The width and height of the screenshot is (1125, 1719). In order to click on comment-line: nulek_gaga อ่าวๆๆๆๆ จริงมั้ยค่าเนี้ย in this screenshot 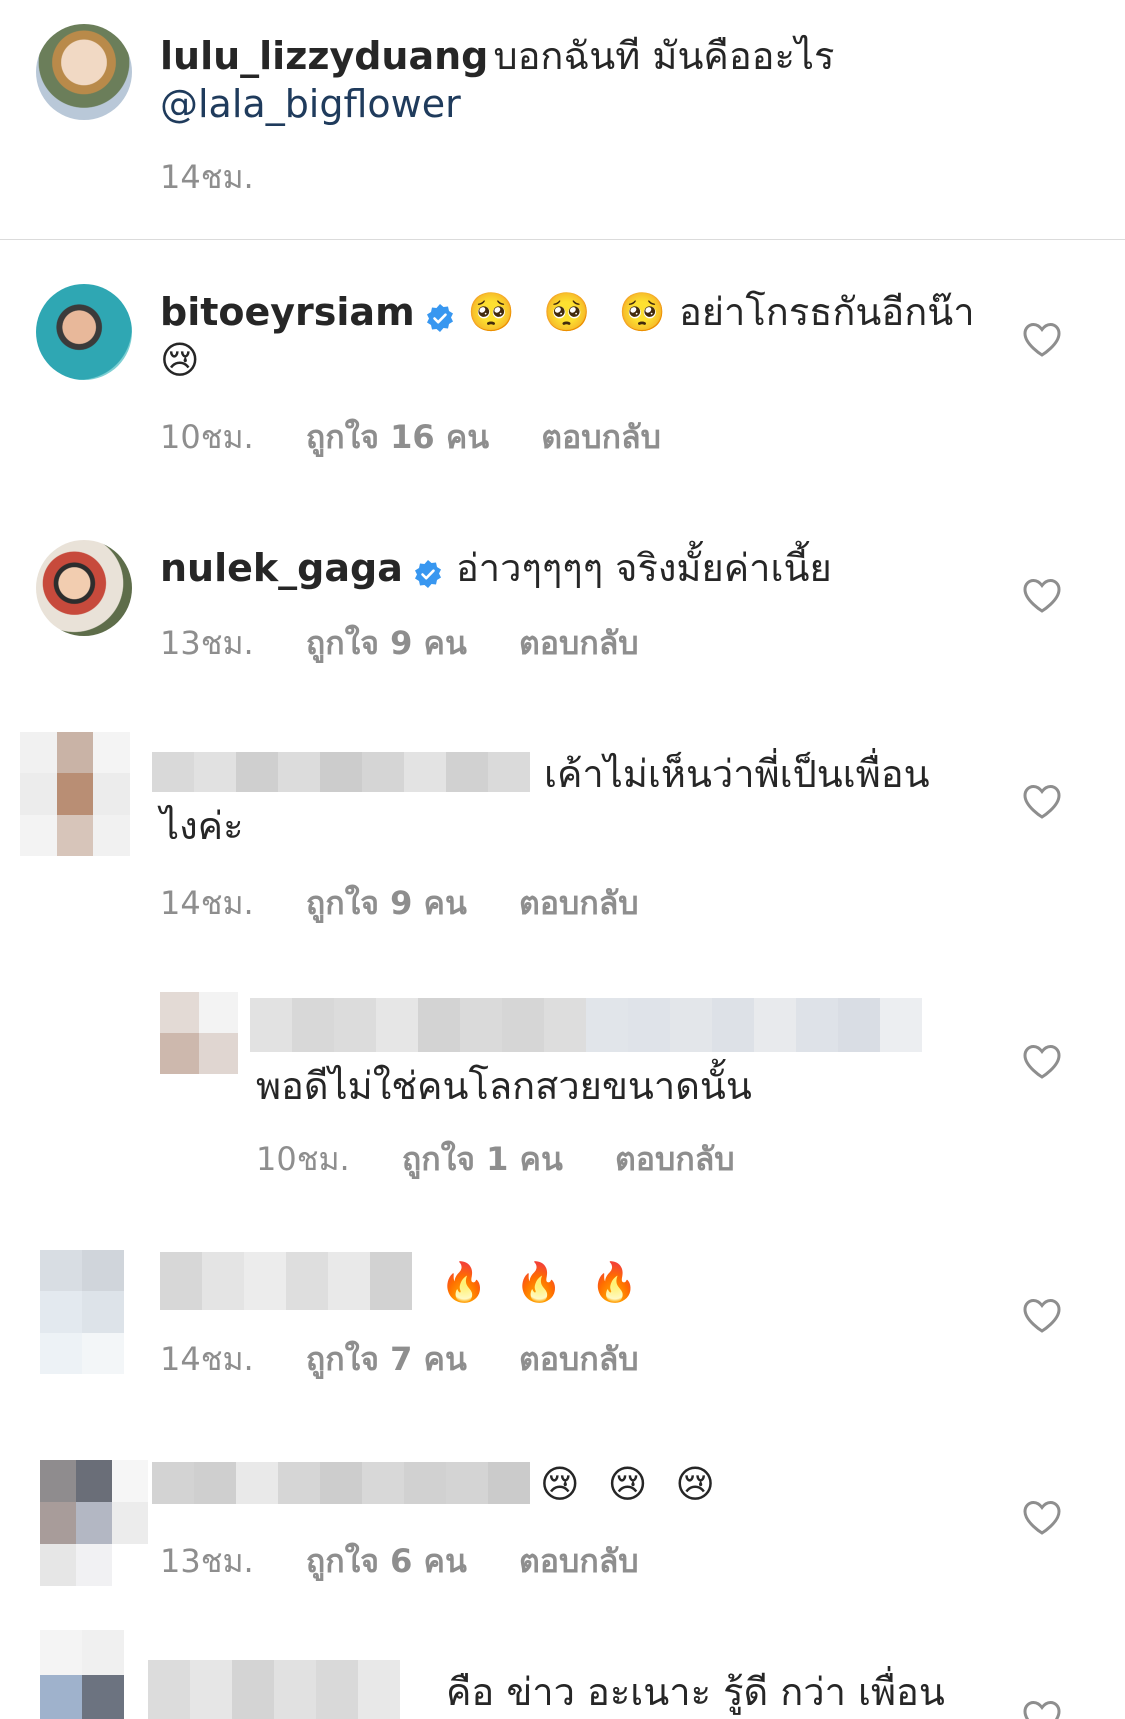, I will do `click(496, 572)`.